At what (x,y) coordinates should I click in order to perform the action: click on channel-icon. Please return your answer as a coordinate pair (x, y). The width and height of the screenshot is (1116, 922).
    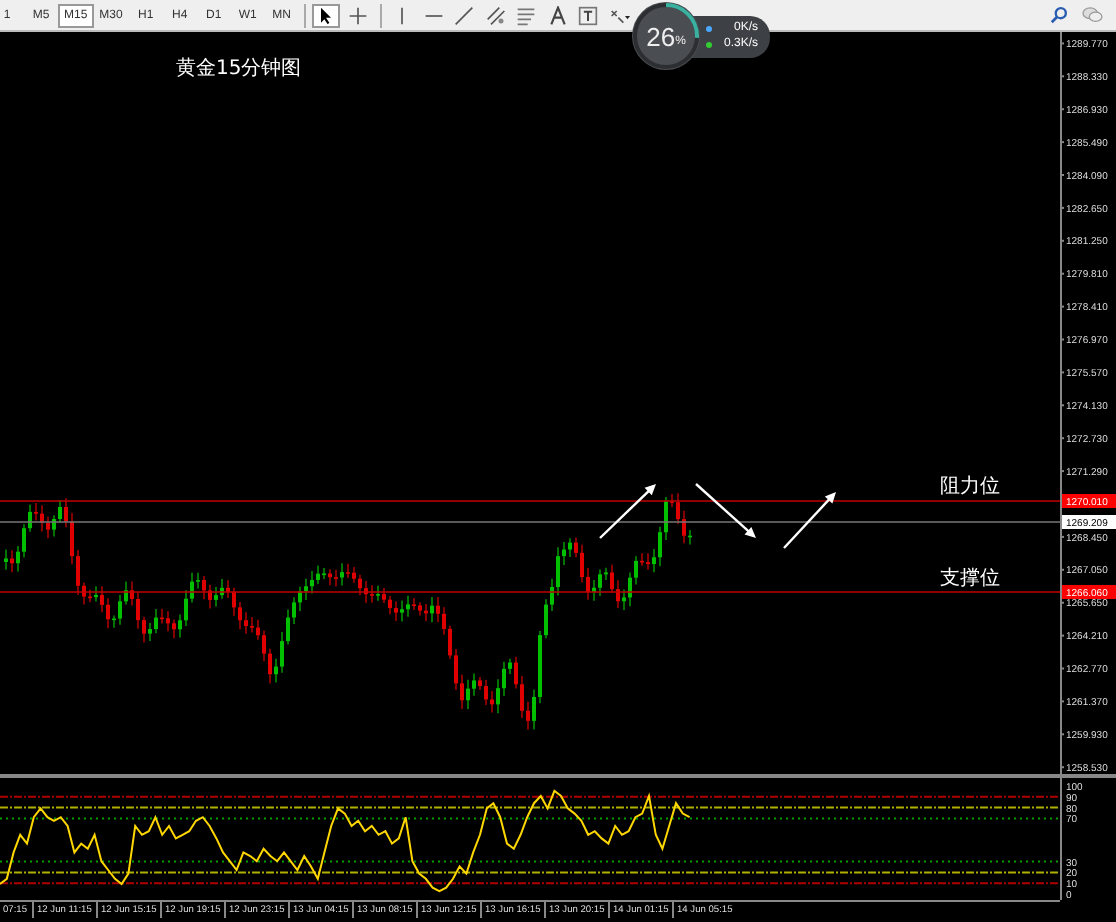
    Looking at the image, I should click on (495, 15).